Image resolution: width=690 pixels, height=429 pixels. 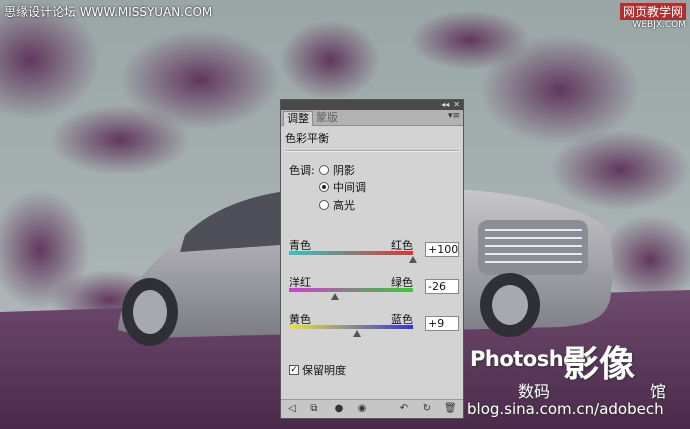 What do you see at coordinates (565, 409) in the screenshot?
I see `logo-url: blog.sina.com.cn/adobech` at bounding box center [565, 409].